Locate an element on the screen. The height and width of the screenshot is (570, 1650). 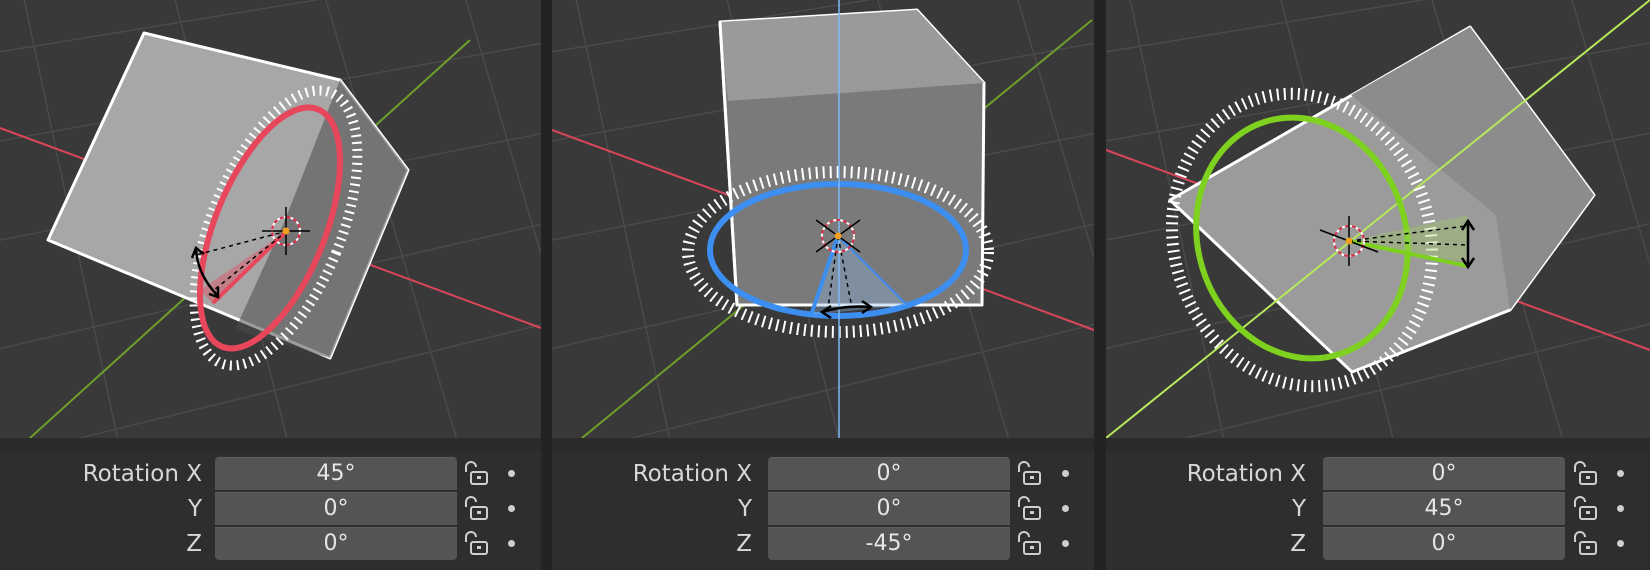
rotation-z-field: -45° is located at coordinates (889, 543).